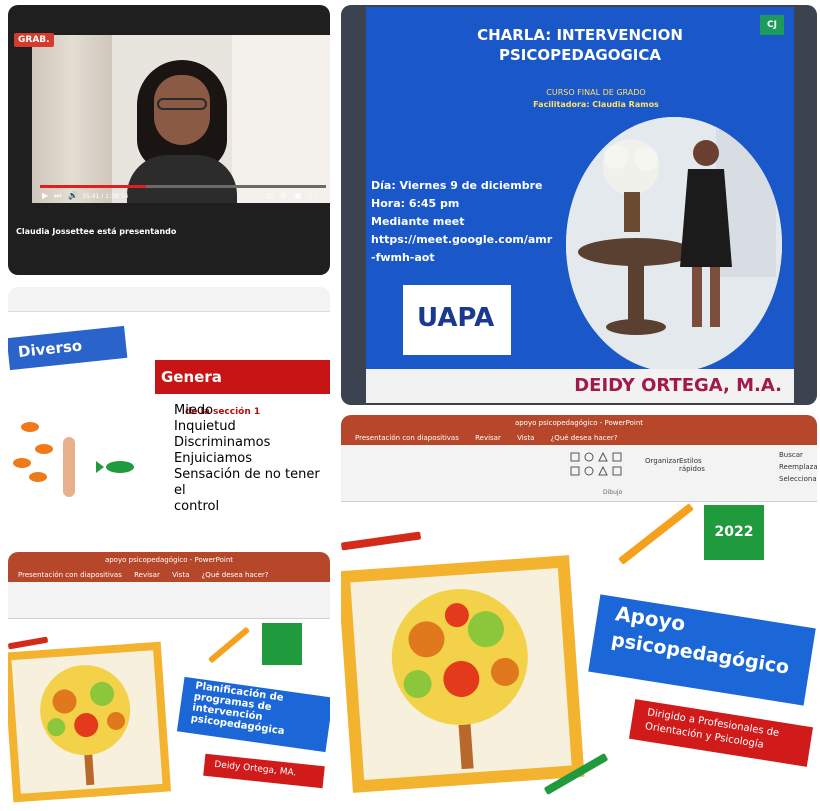  What do you see at coordinates (798, 467) in the screenshot?
I see `replace-button: Reemplazar` at bounding box center [798, 467].